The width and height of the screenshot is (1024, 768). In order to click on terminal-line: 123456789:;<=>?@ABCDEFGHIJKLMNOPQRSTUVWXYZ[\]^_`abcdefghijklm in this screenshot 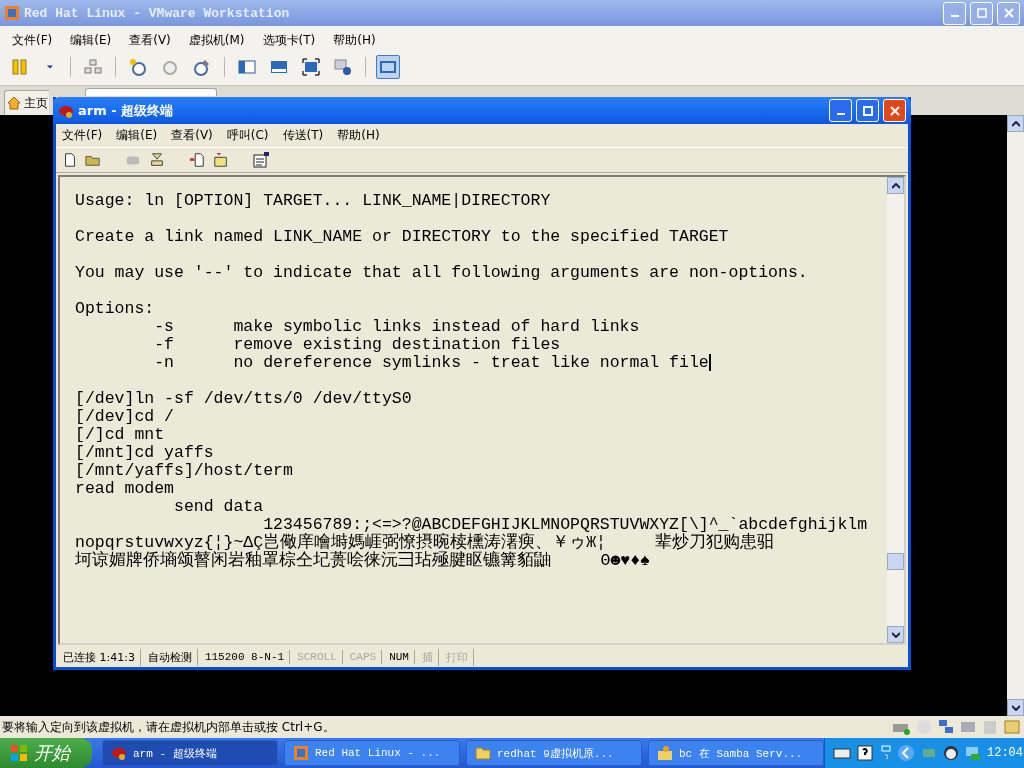, I will do `click(565, 525)`.